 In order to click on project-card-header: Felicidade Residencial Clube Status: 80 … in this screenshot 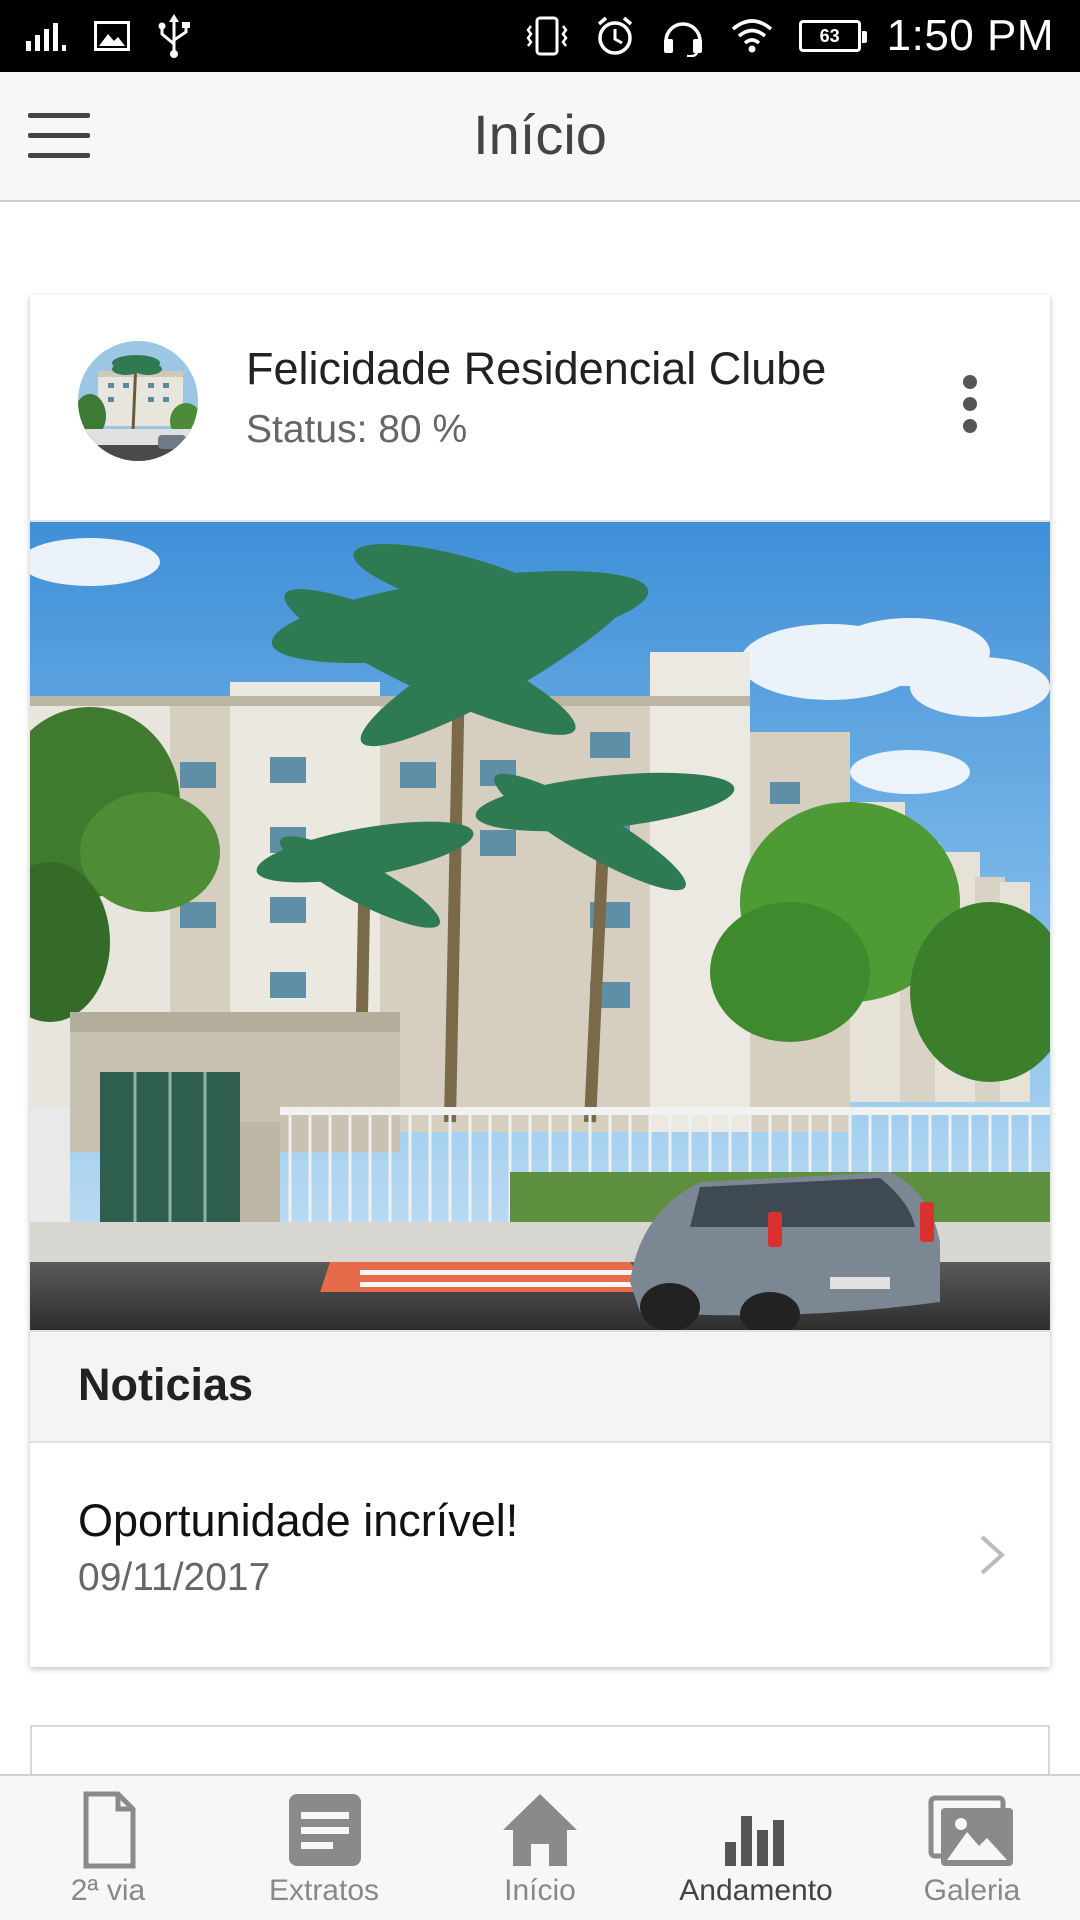, I will do `click(540, 408)`.